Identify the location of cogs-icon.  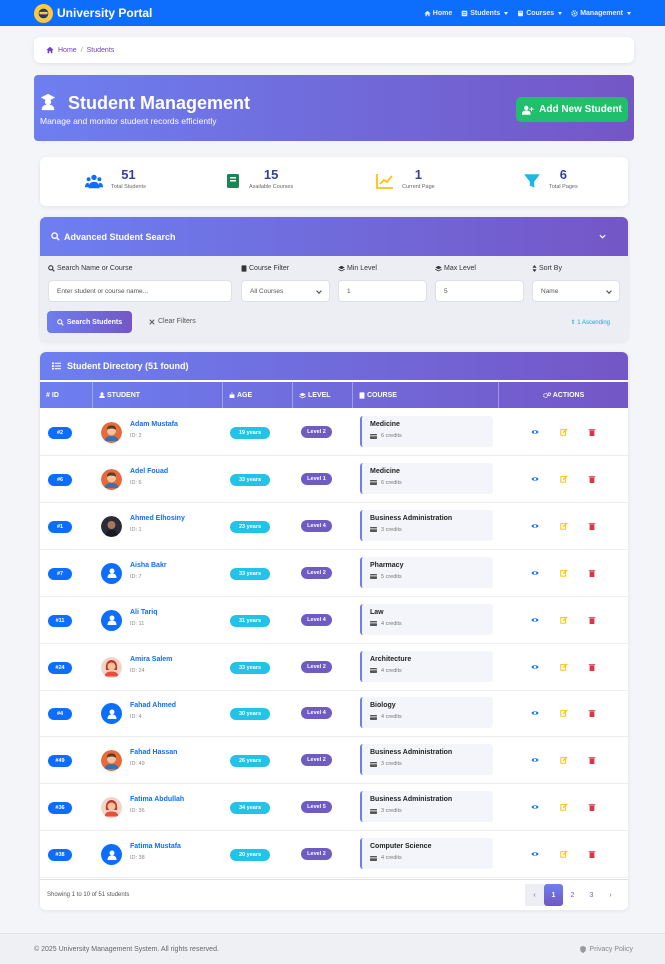
(546, 394).